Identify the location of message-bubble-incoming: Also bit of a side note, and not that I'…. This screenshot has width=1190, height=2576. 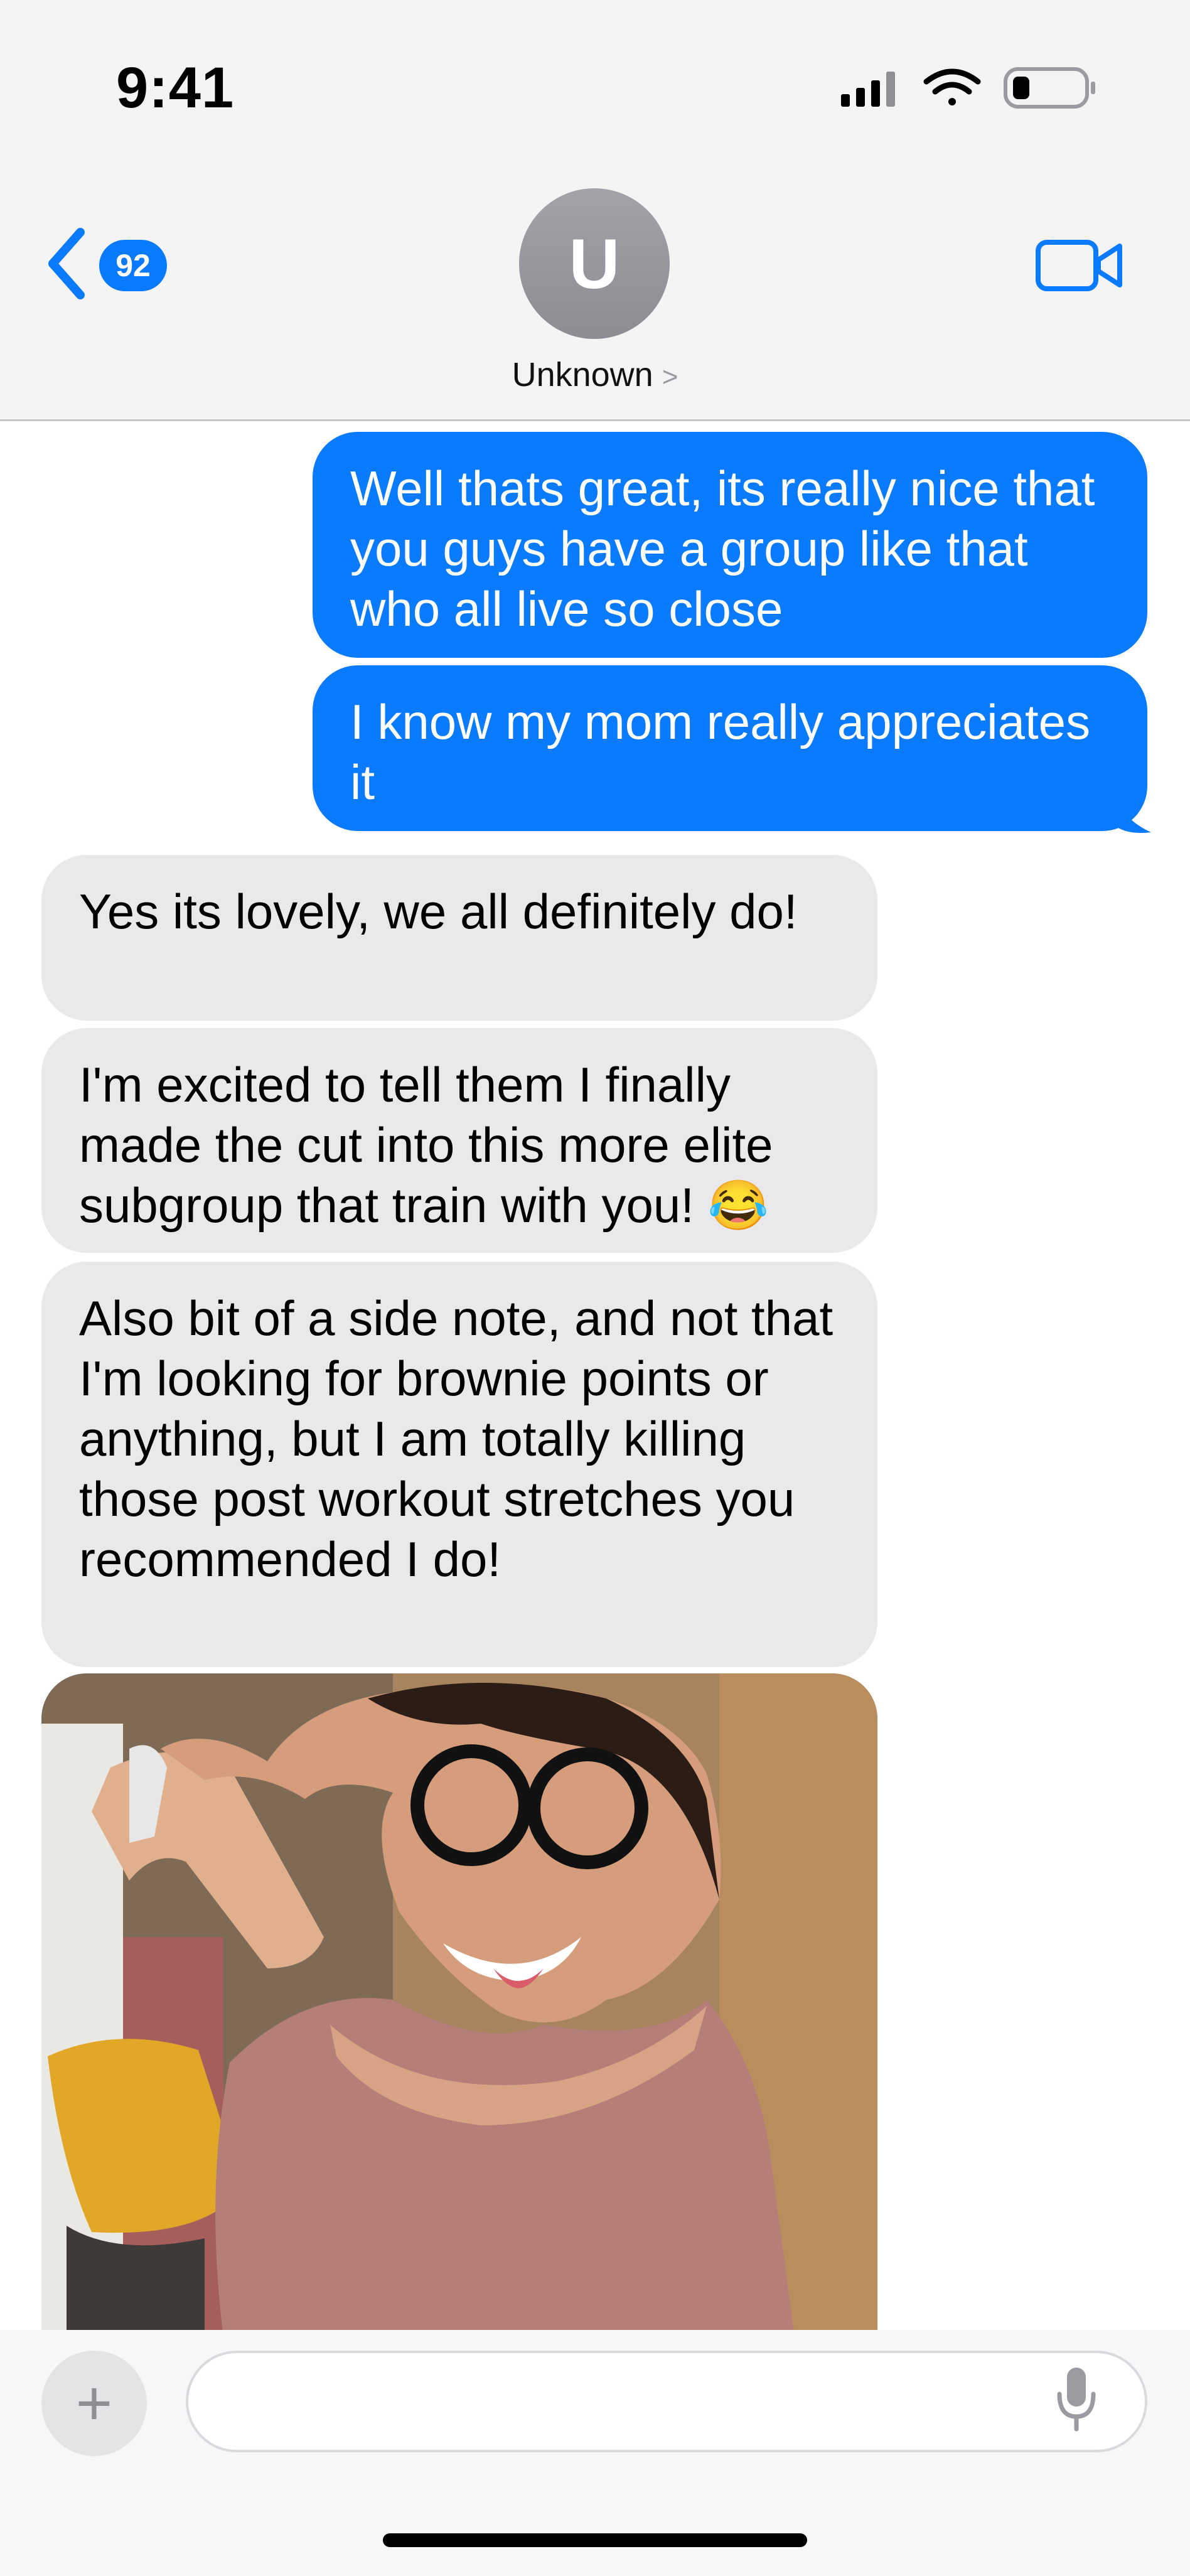
(459, 1464).